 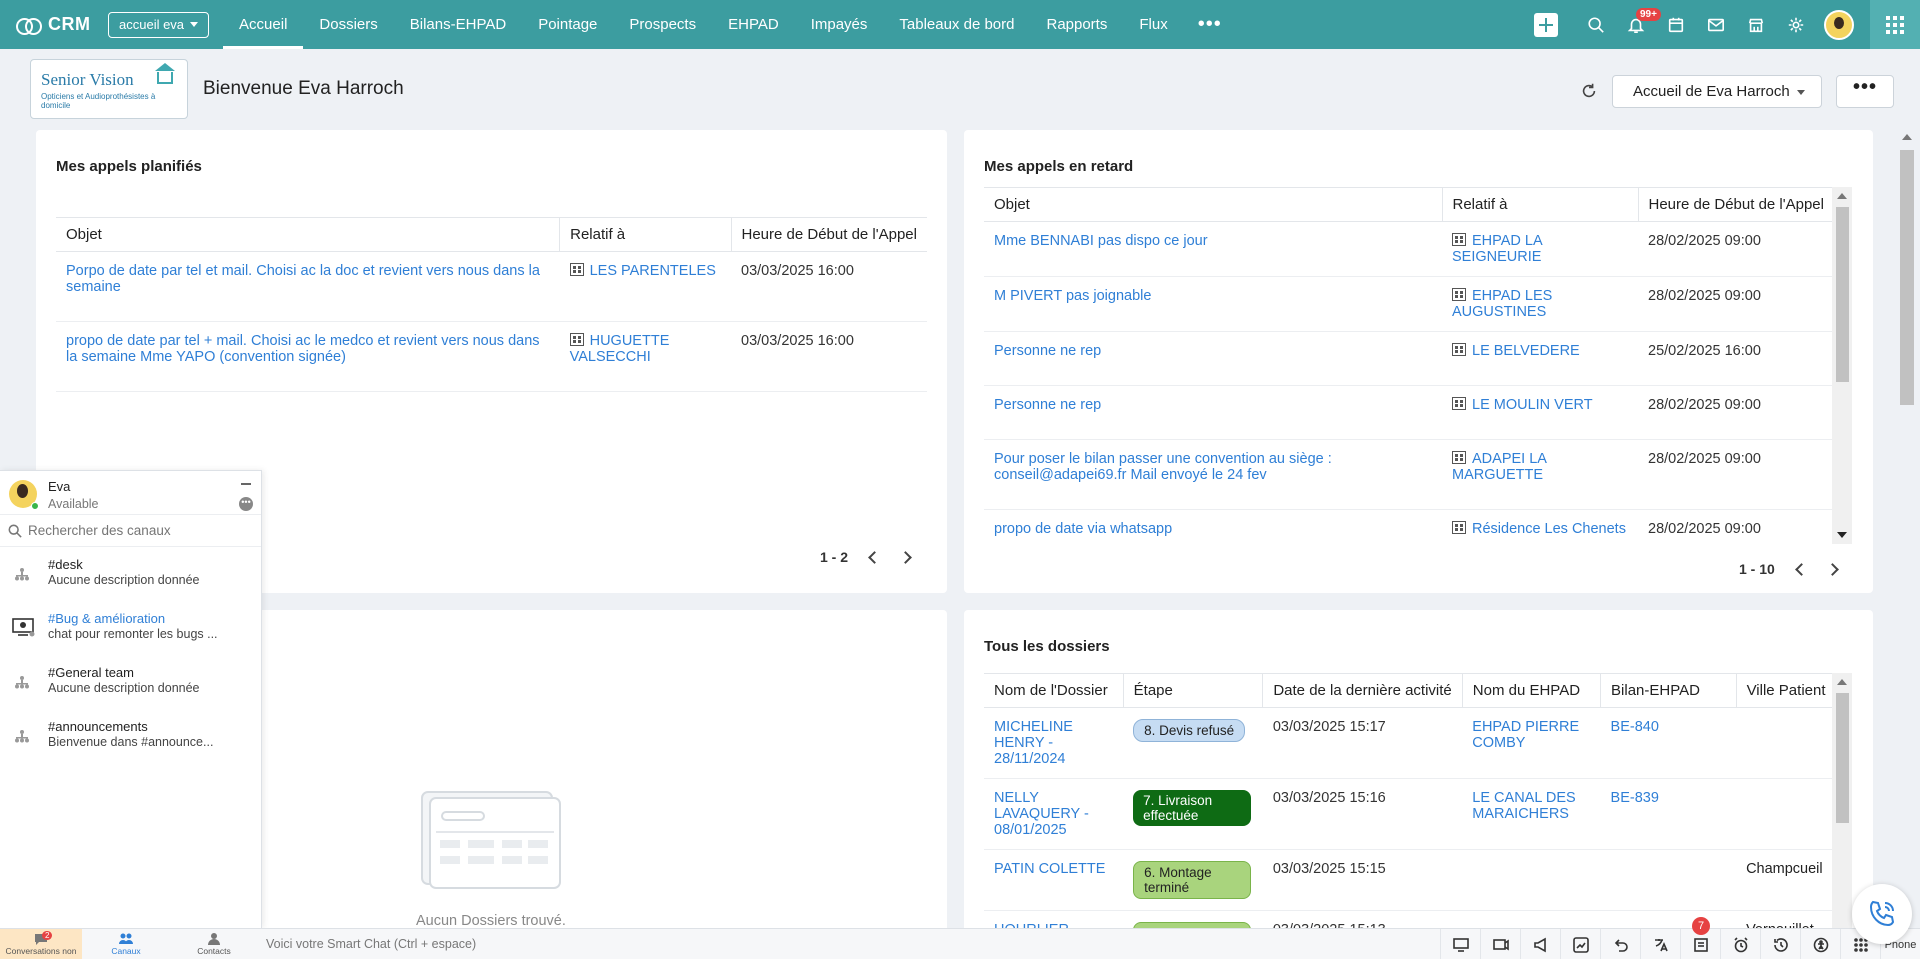 I want to click on chat-user-status: Available, so click(x=73, y=504).